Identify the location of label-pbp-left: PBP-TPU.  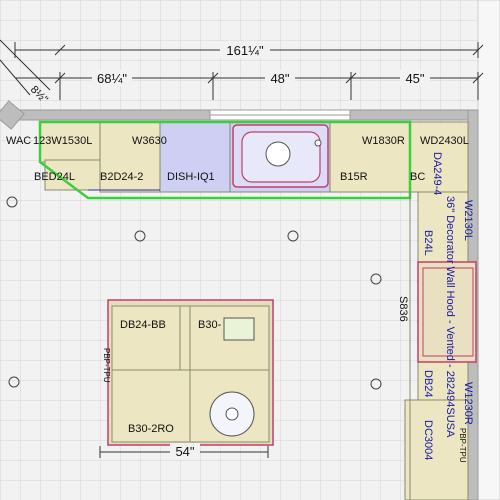
(106, 365).